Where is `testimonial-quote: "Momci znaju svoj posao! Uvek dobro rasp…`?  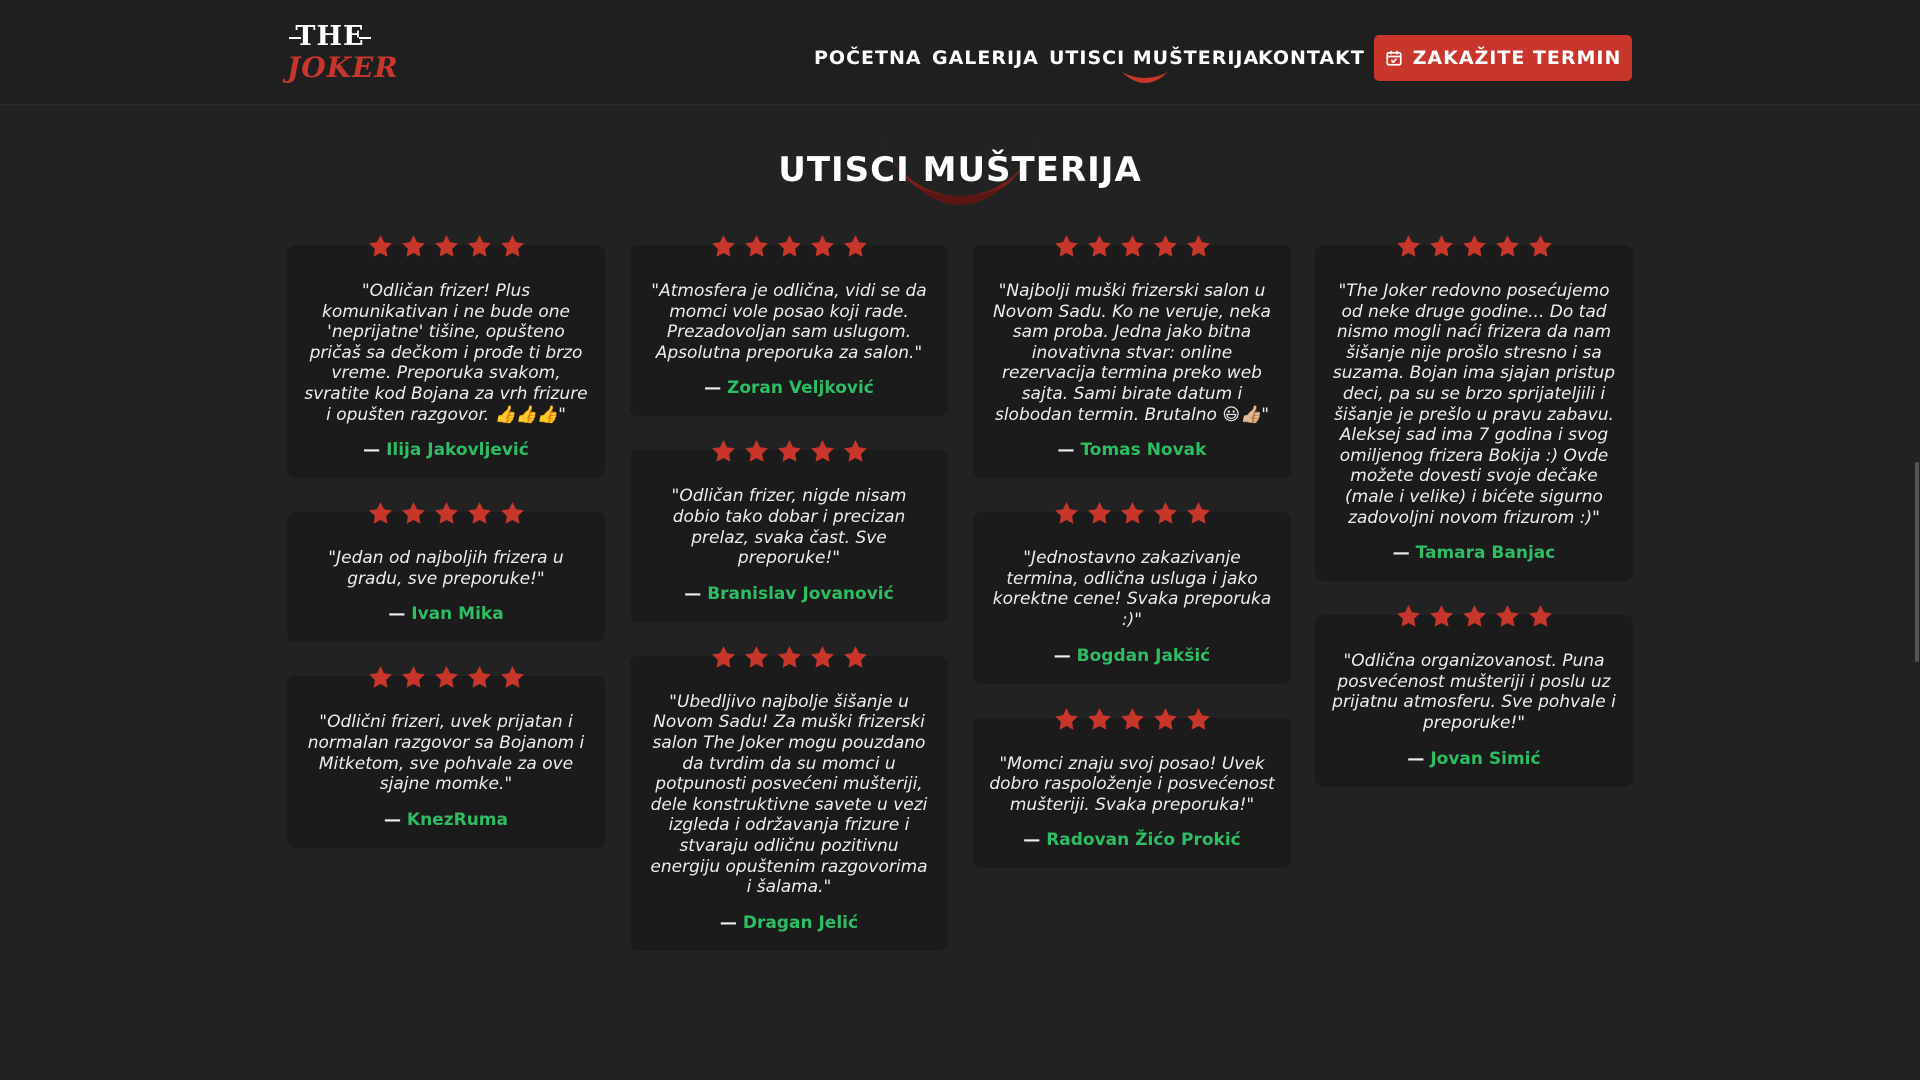
testimonial-quote: "Momci znaju svoj posao! Uvek dobro rasp… is located at coordinates (1132, 784).